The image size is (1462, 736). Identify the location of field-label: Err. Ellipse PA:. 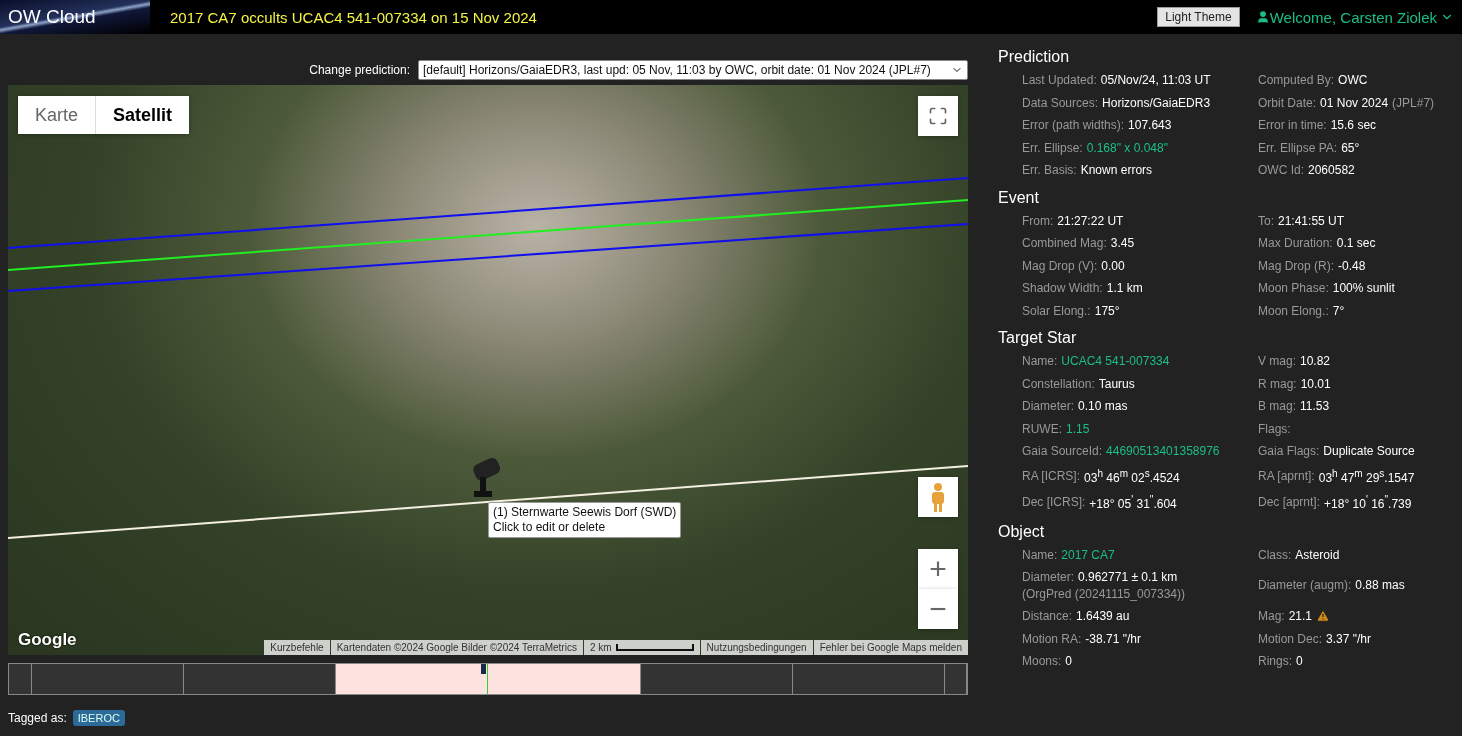
(1298, 147).